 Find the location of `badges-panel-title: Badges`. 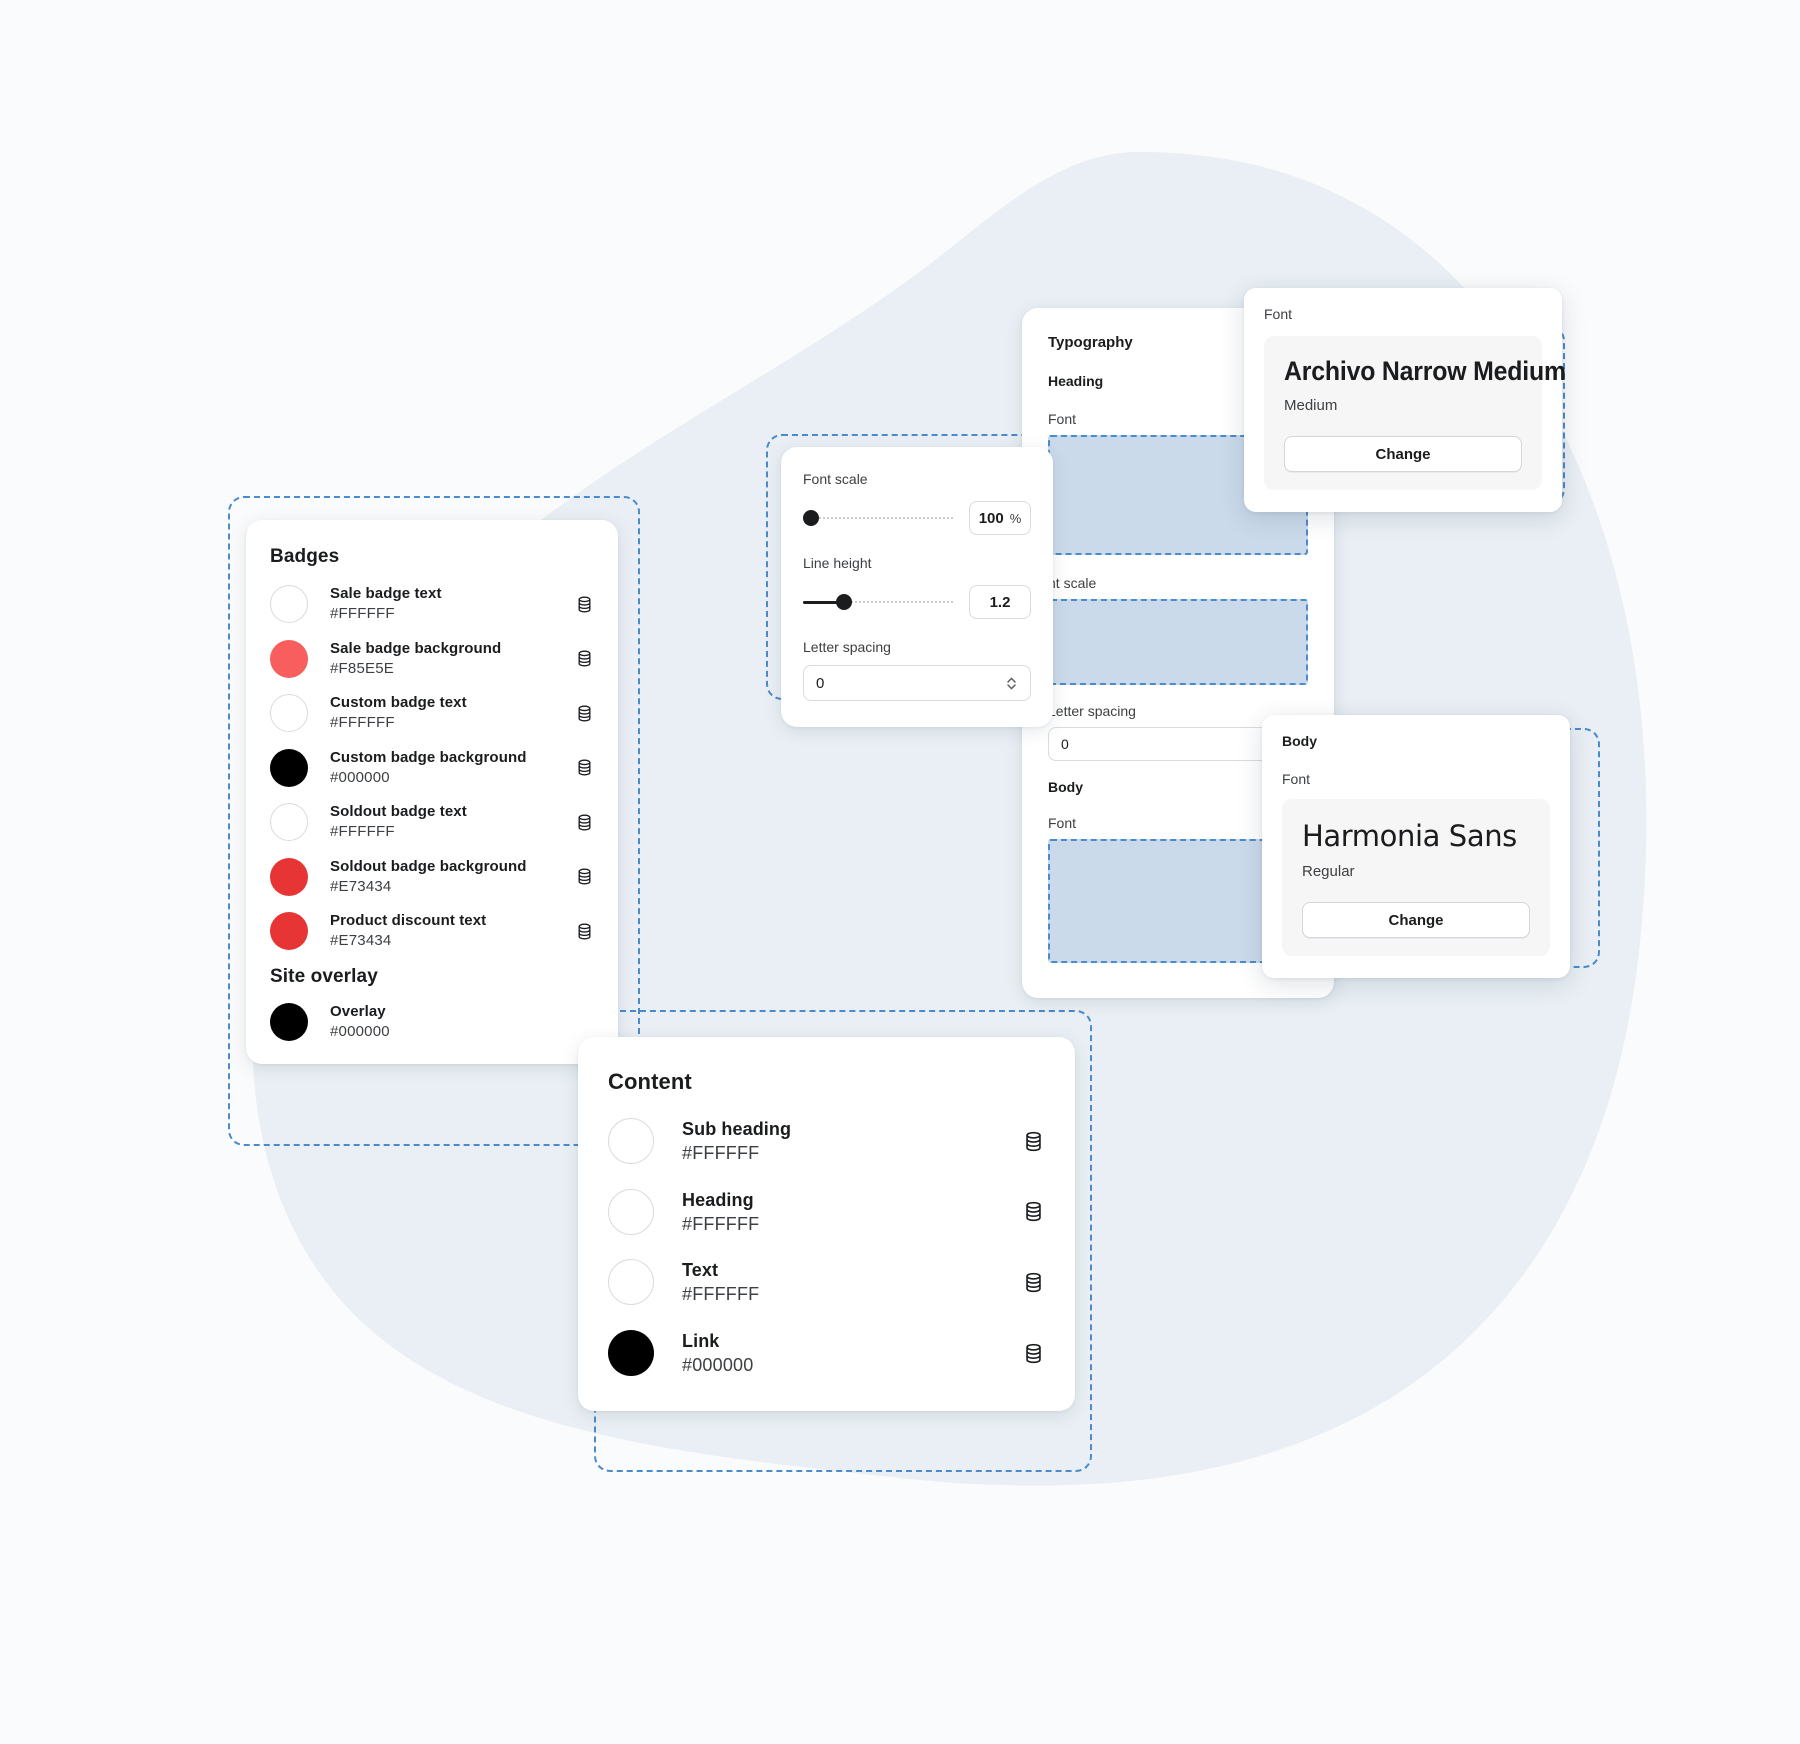

badges-panel-title: Badges is located at coordinates (305, 556).